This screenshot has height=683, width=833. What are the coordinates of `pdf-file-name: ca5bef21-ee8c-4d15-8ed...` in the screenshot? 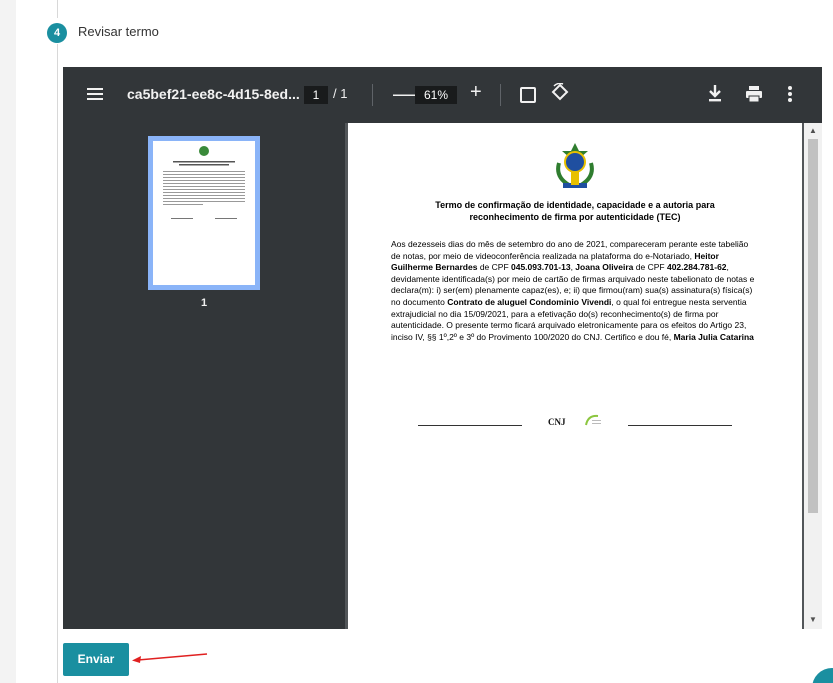 It's located at (213, 94).